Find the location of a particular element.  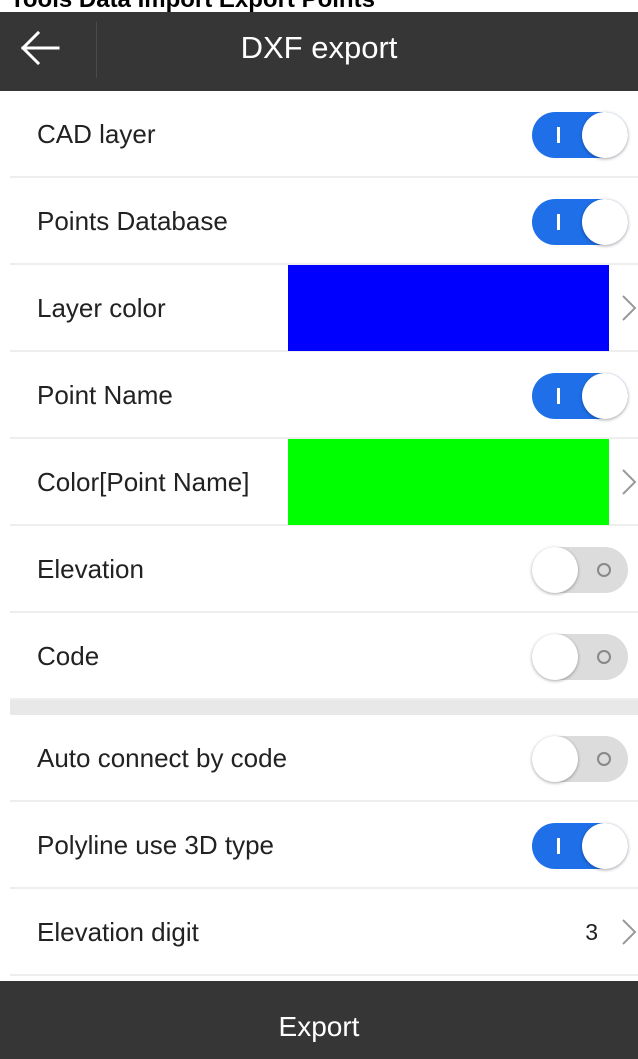

code-label: Code is located at coordinates (68, 656).